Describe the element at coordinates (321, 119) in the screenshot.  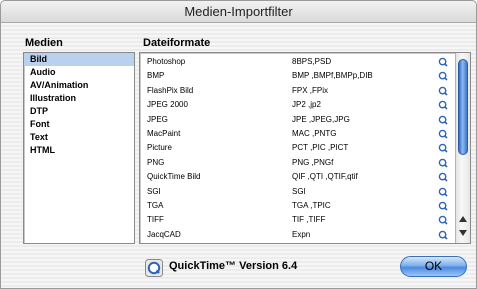
I see `format-extensions: JPE ,JPEG,JPG` at that location.